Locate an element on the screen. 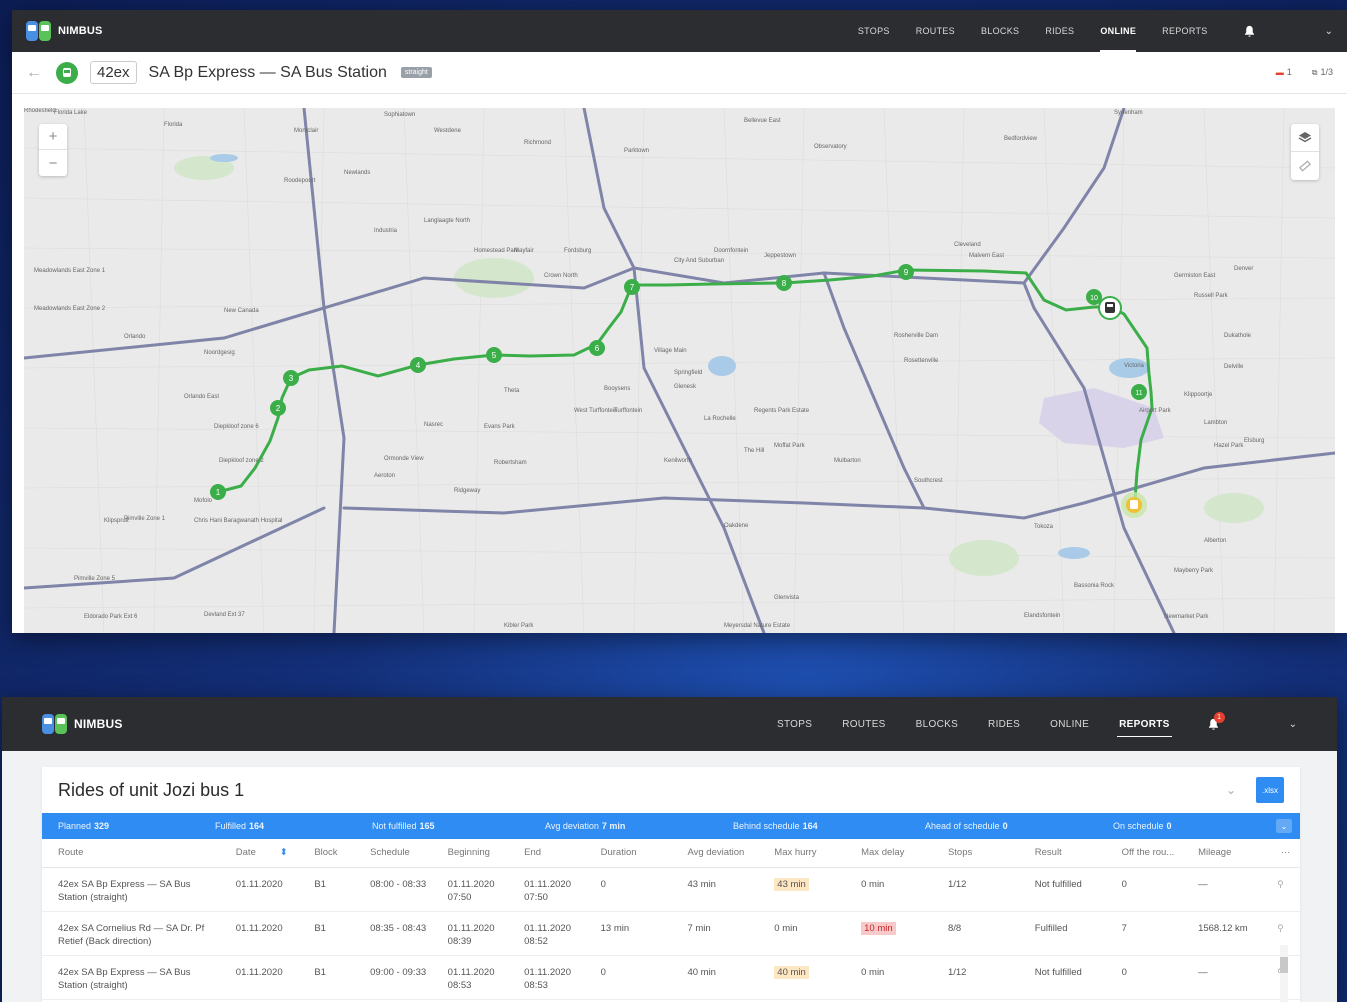 The height and width of the screenshot is (1002, 1347). cell-value: — is located at coordinates (1203, 972).